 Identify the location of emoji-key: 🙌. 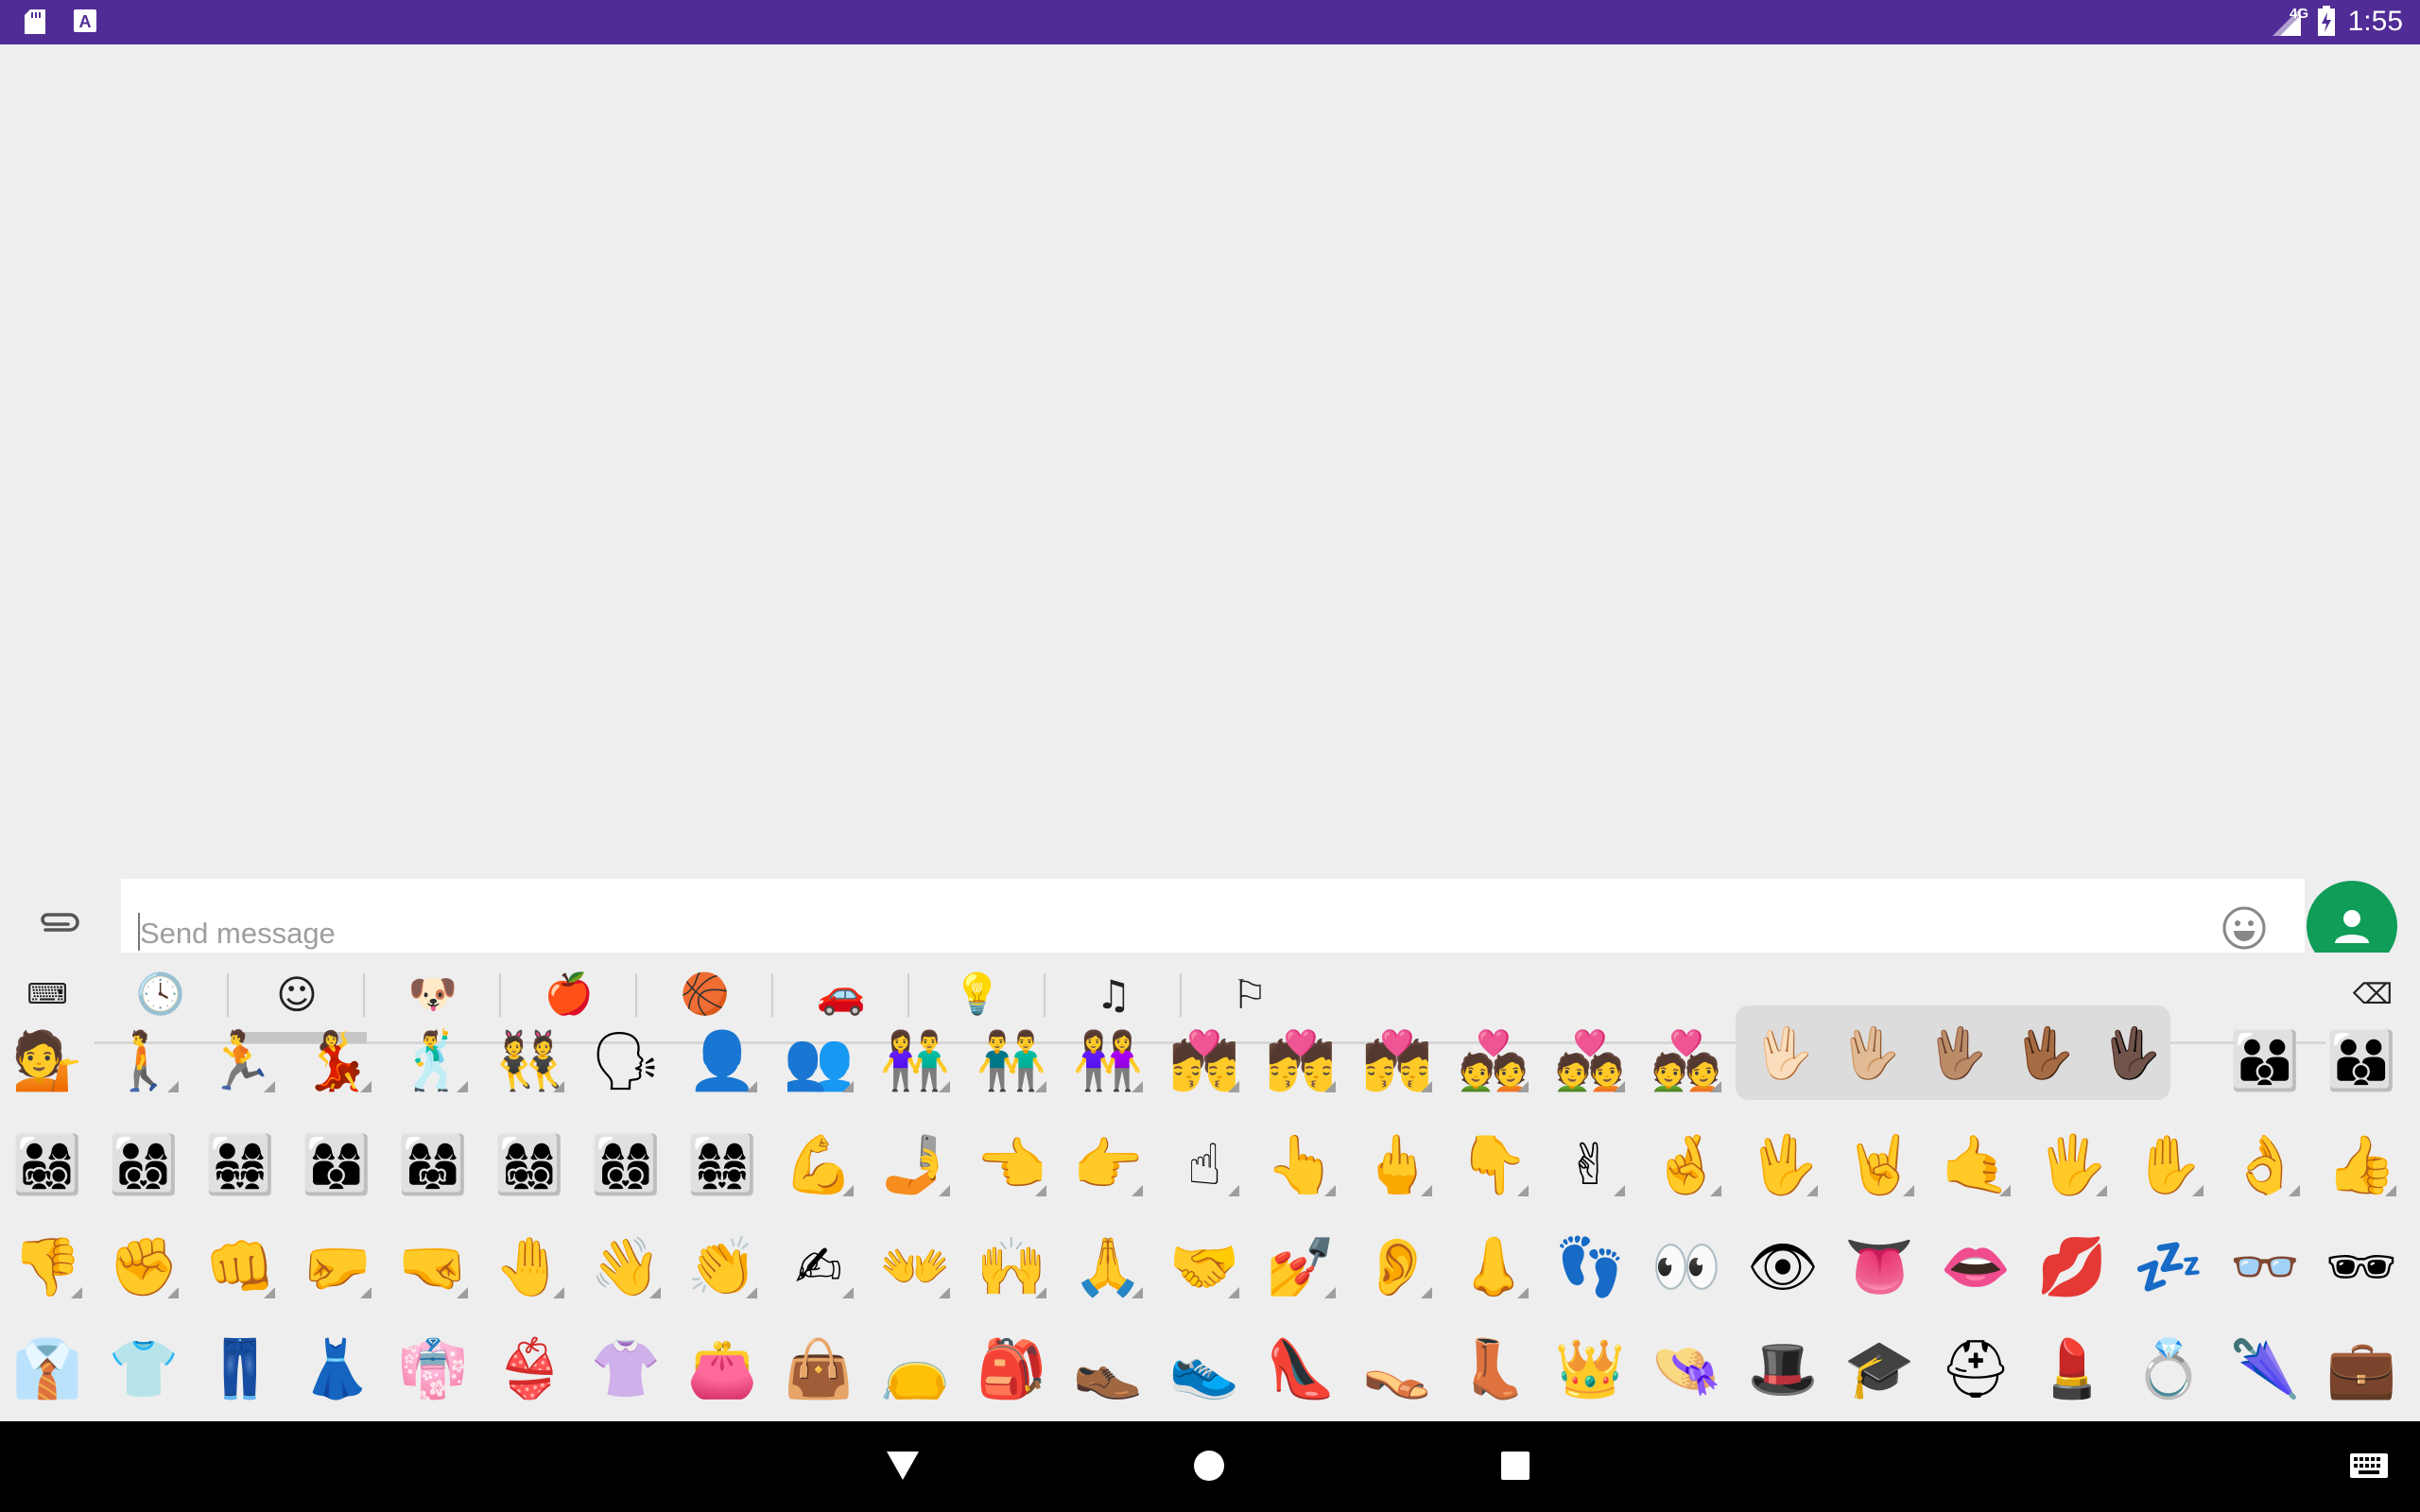
(1012, 1267).